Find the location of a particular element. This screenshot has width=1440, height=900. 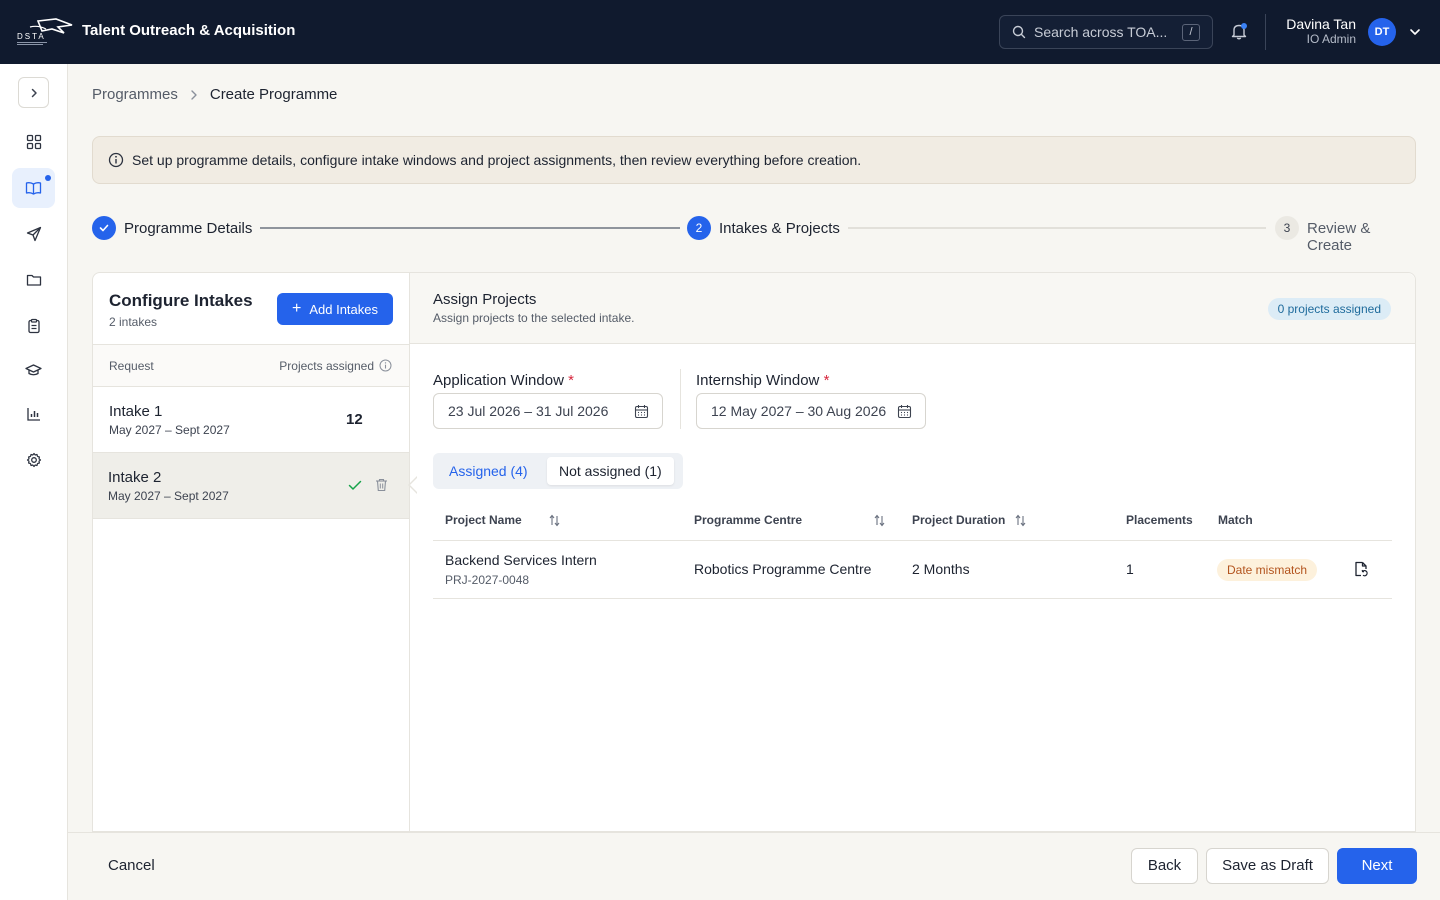

application-window-input: 23 Jul 2026 – 31 Jul 2026 is located at coordinates (548, 411).